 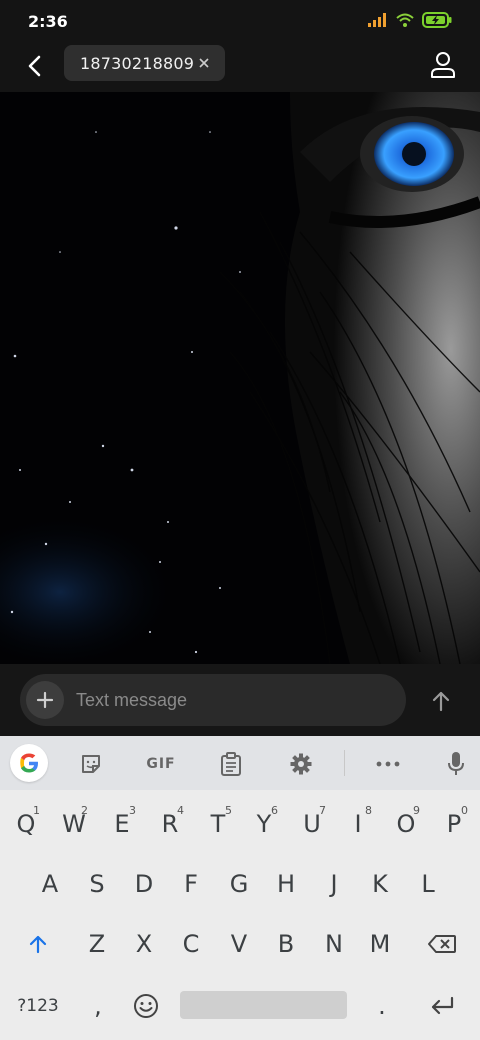 I want to click on status-icons, so click(x=410, y=20).